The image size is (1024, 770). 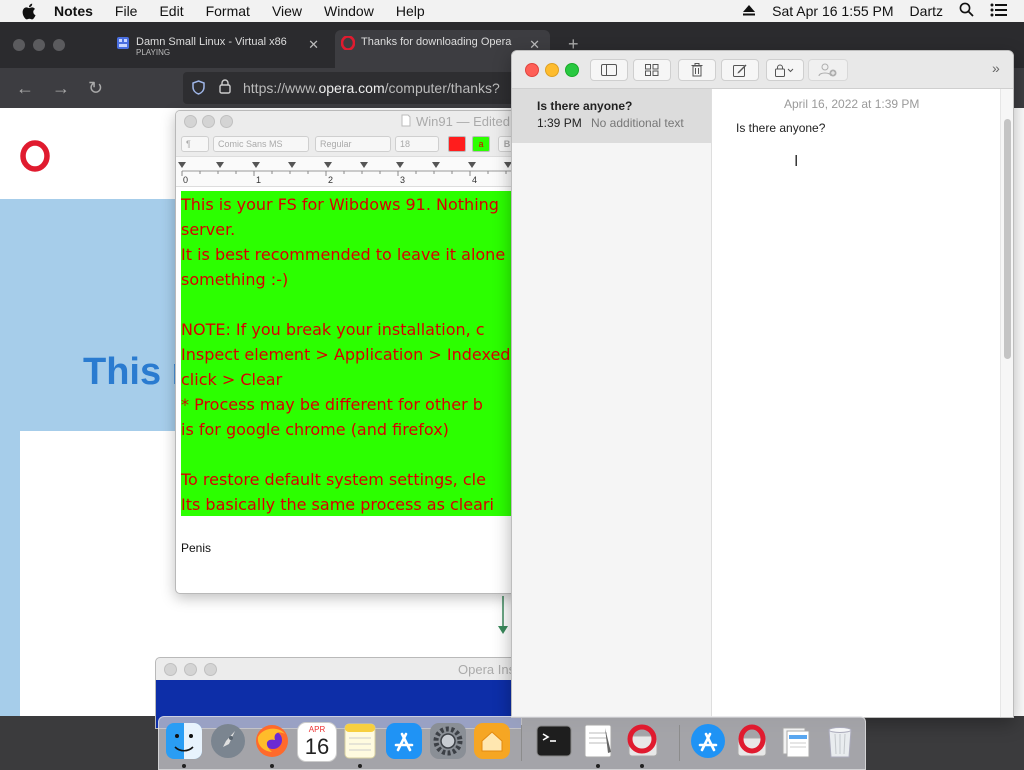 I want to click on menu-edit: Edit, so click(x=171, y=11).